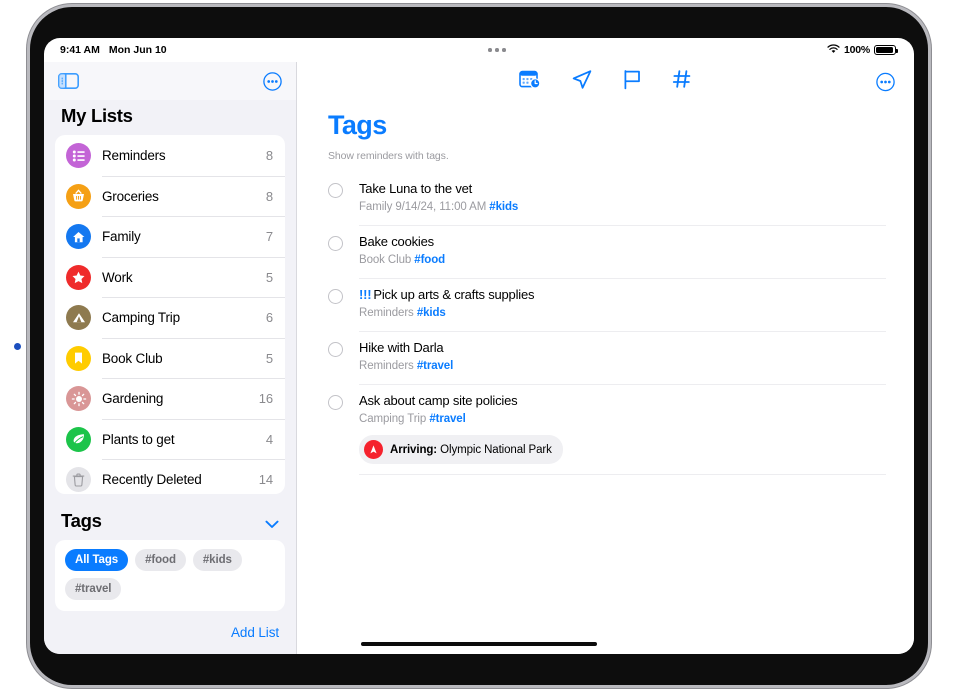 The image size is (958, 692). What do you see at coordinates (438, 400) in the screenshot?
I see `reminder-title: Ask about camp site policies` at bounding box center [438, 400].